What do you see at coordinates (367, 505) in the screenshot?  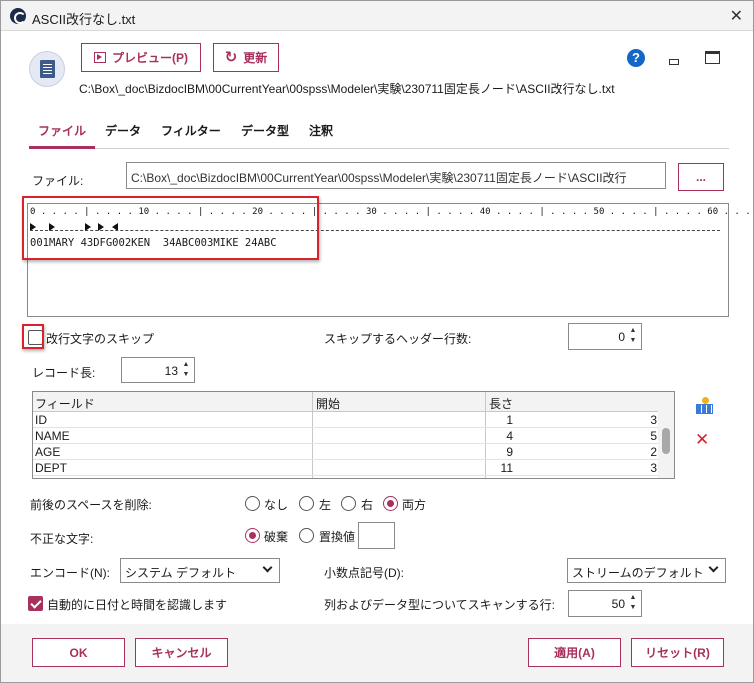 I see `trim-right-label: 右` at bounding box center [367, 505].